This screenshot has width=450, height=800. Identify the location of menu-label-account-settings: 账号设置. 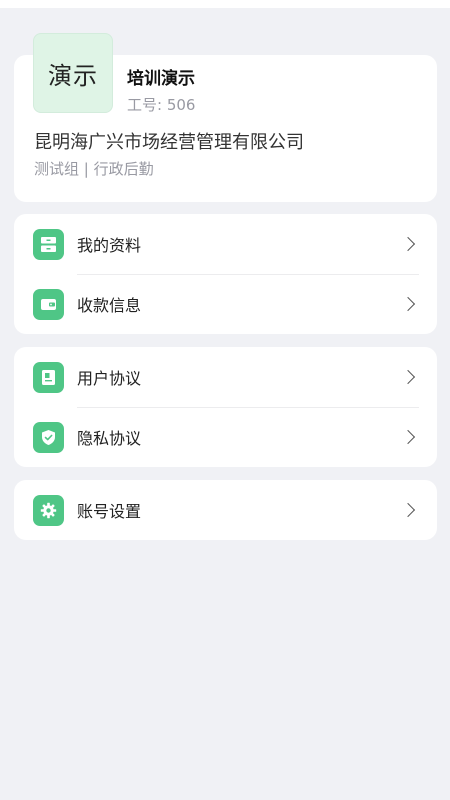
(109, 511).